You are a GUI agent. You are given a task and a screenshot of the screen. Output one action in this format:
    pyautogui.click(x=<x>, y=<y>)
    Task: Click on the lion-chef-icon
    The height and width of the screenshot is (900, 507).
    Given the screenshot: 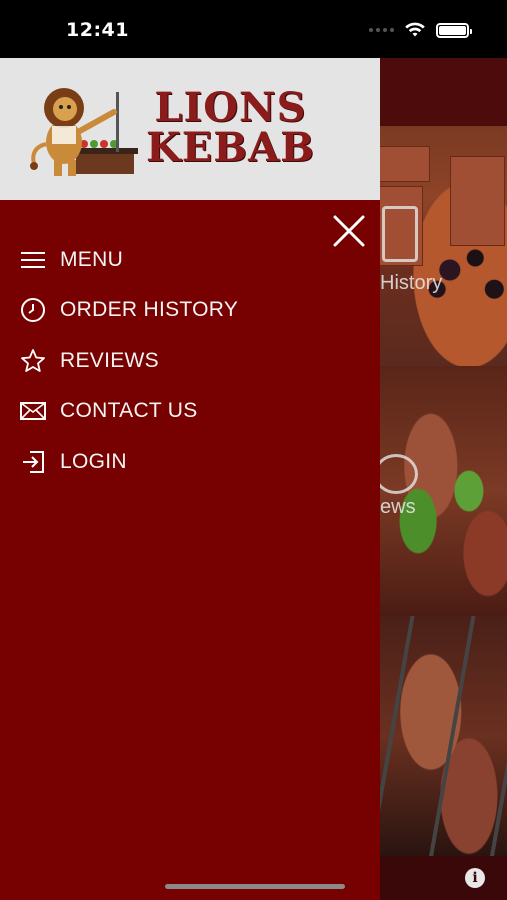 What is the action you would take?
    pyautogui.click(x=84, y=132)
    